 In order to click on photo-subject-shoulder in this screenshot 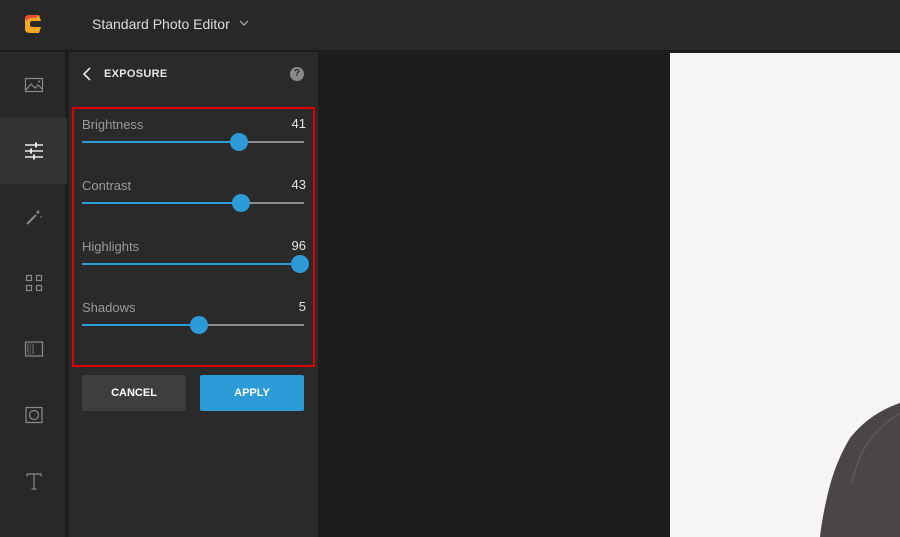, I will do `click(860, 470)`.